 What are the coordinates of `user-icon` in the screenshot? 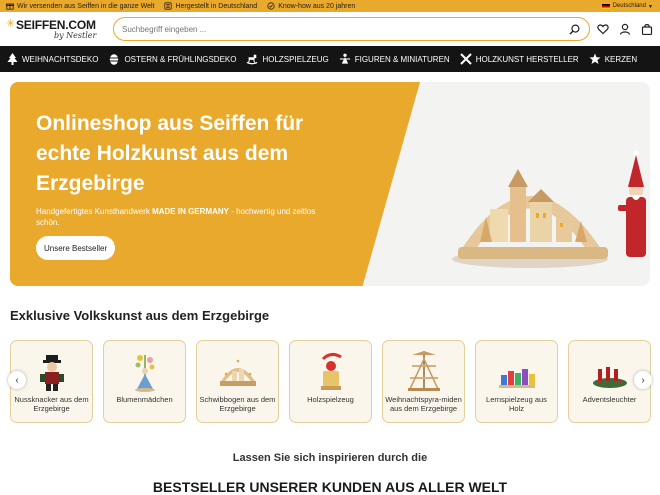 It's located at (625, 29).